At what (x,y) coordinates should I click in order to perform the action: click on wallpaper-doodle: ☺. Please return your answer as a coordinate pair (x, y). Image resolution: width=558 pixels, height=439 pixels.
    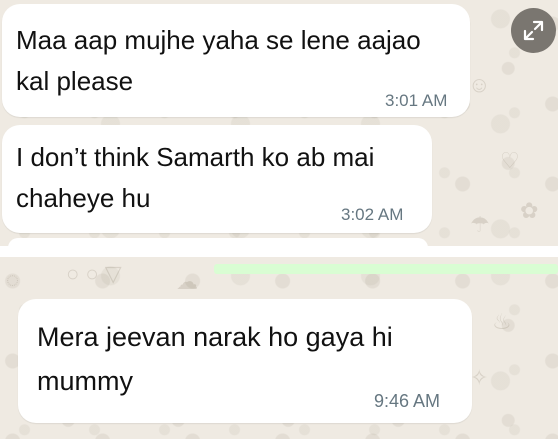
    Looking at the image, I should click on (479, 84).